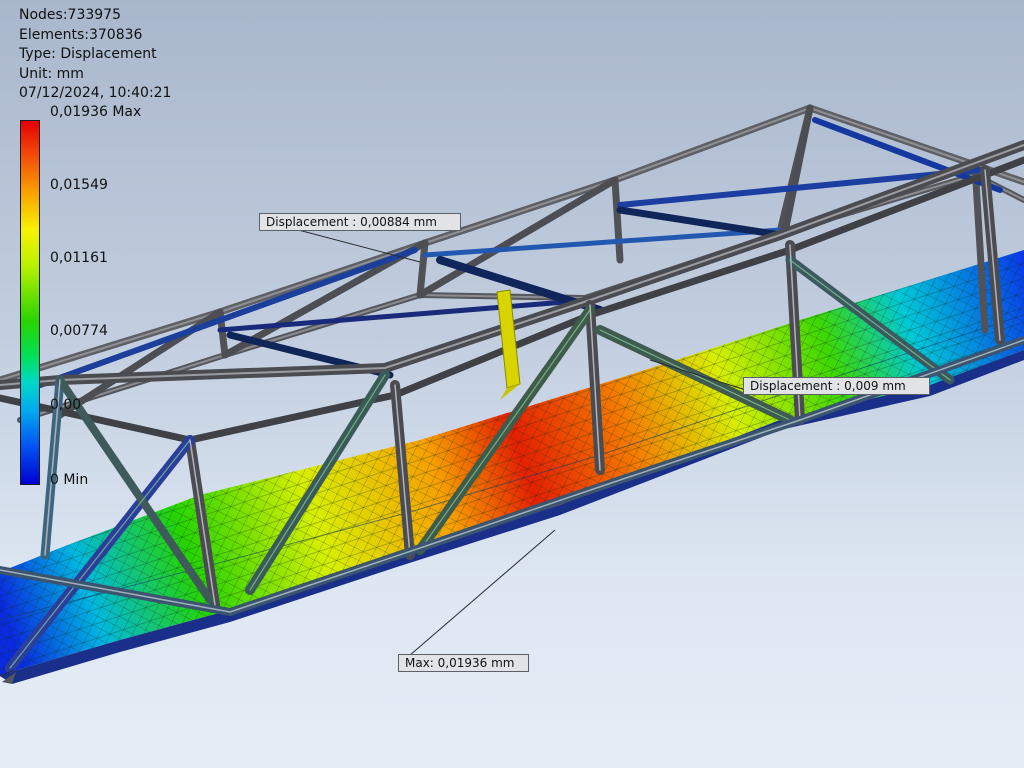 The height and width of the screenshot is (768, 1024). I want to click on legend-tick: 0,01161, so click(79, 258).